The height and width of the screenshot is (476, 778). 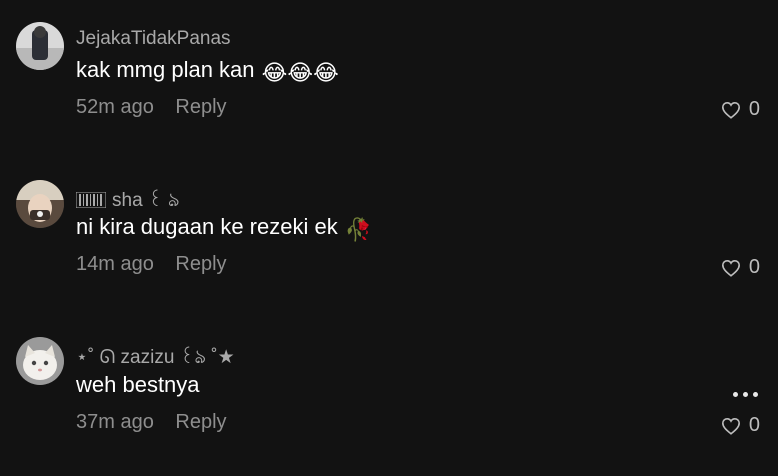 What do you see at coordinates (207, 226) in the screenshot?
I see `comment-body: ni kira dugaan ke rezeki ek` at bounding box center [207, 226].